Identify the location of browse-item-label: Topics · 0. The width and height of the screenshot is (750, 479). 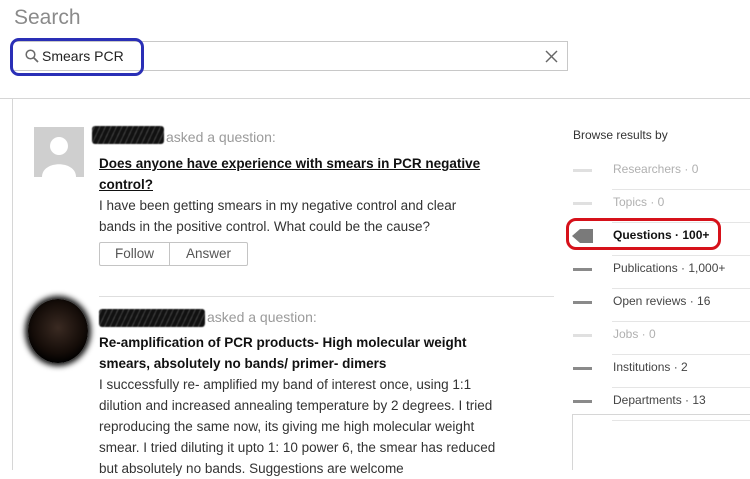
(639, 202).